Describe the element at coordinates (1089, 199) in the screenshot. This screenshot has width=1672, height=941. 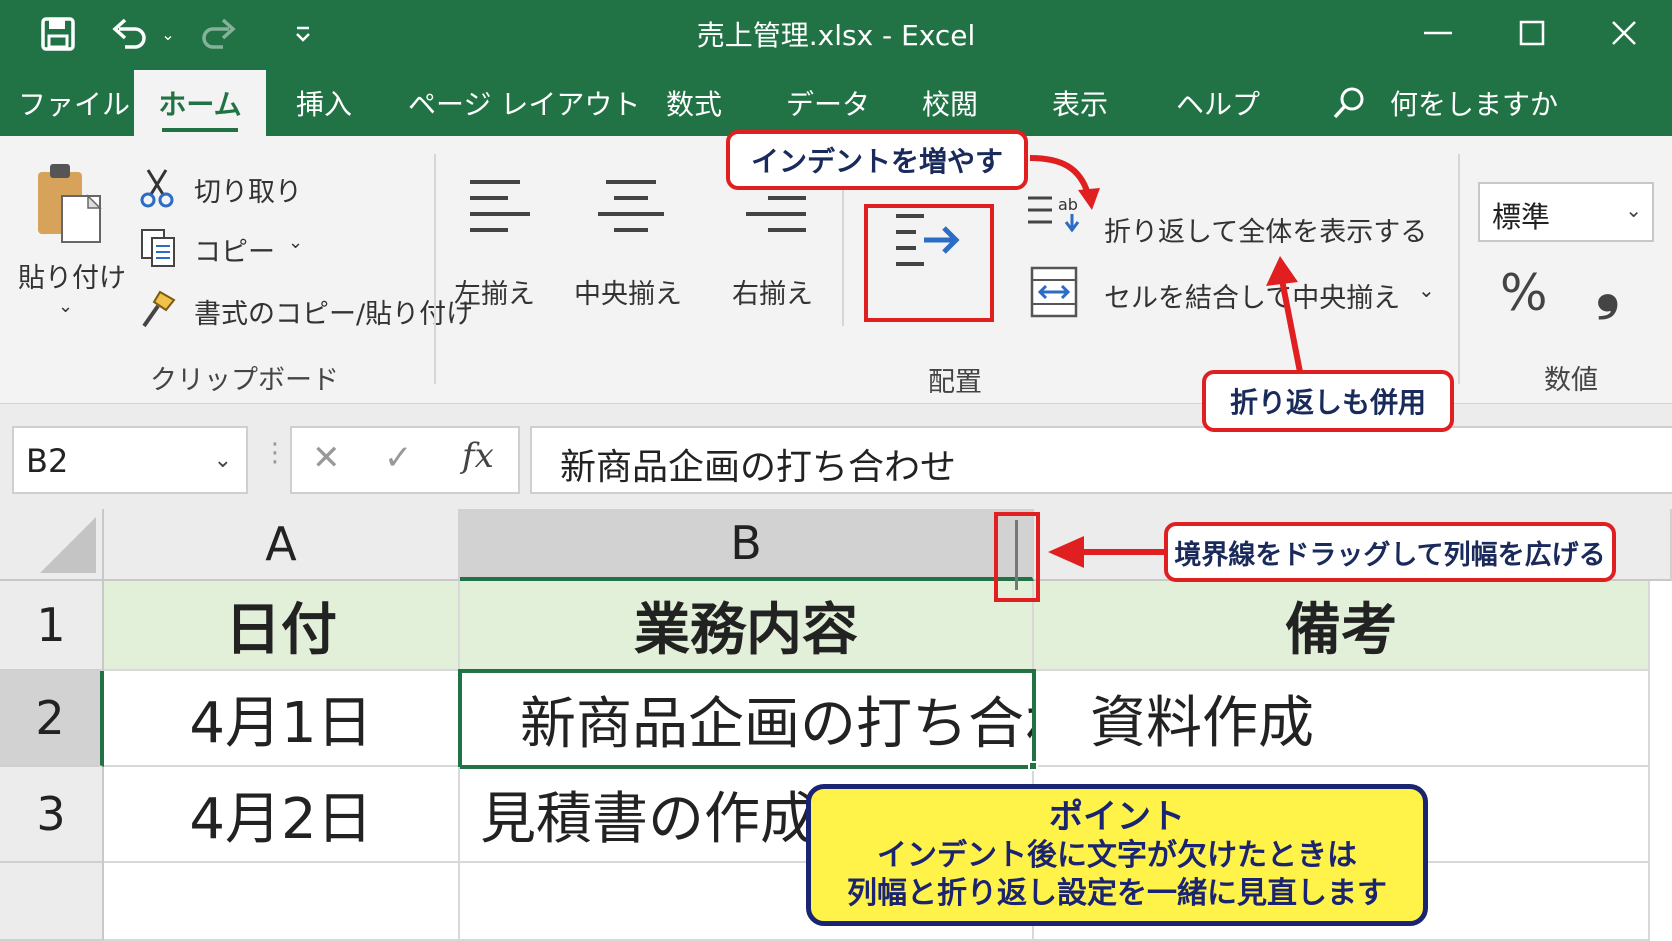
I see `indent-arrow-head` at that location.